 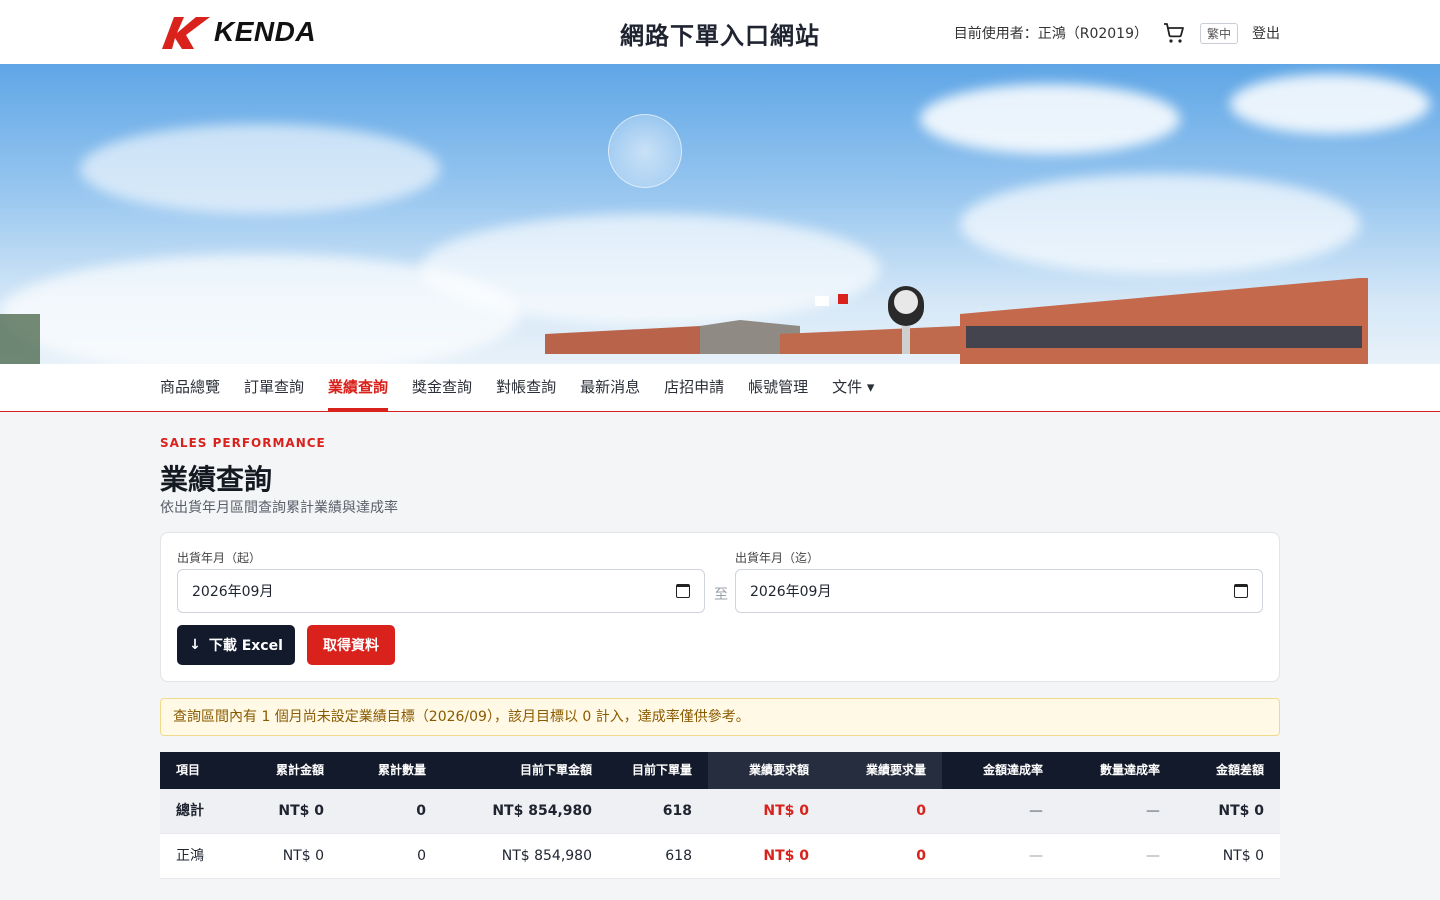 I want to click on col-header-cum-amount: 累計金額, so click(x=300, y=770).